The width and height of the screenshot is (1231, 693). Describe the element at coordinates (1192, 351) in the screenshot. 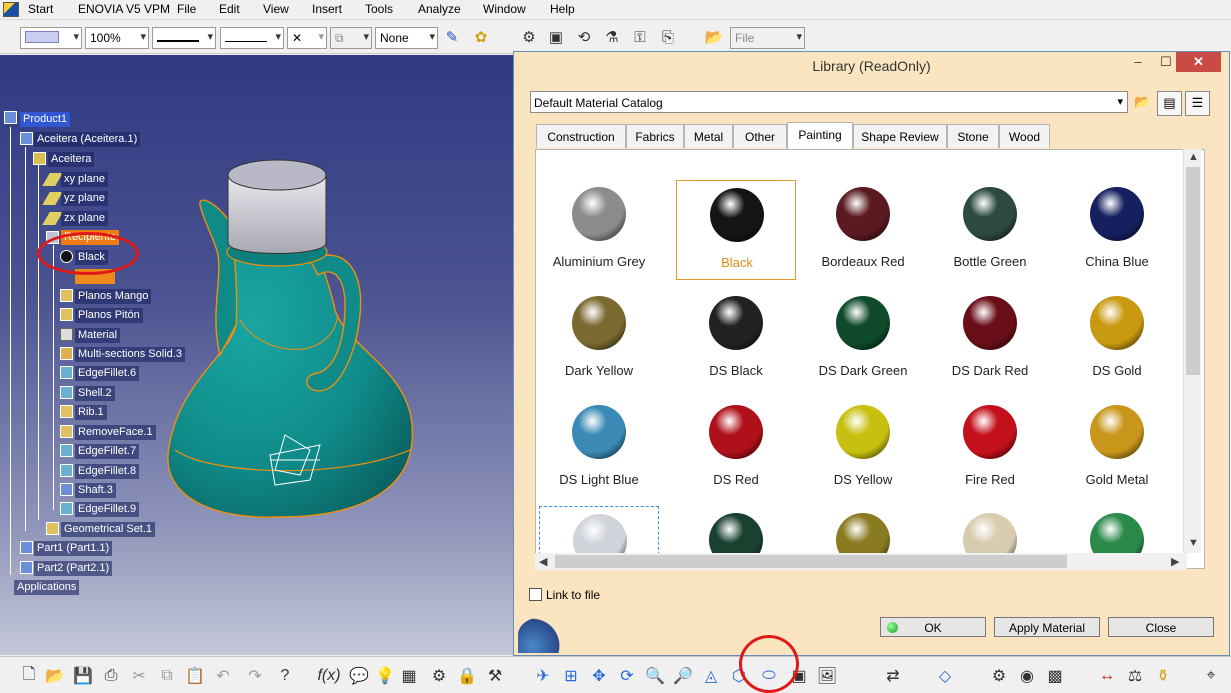

I see `vertical-scrollbar: ▲ ▼` at that location.